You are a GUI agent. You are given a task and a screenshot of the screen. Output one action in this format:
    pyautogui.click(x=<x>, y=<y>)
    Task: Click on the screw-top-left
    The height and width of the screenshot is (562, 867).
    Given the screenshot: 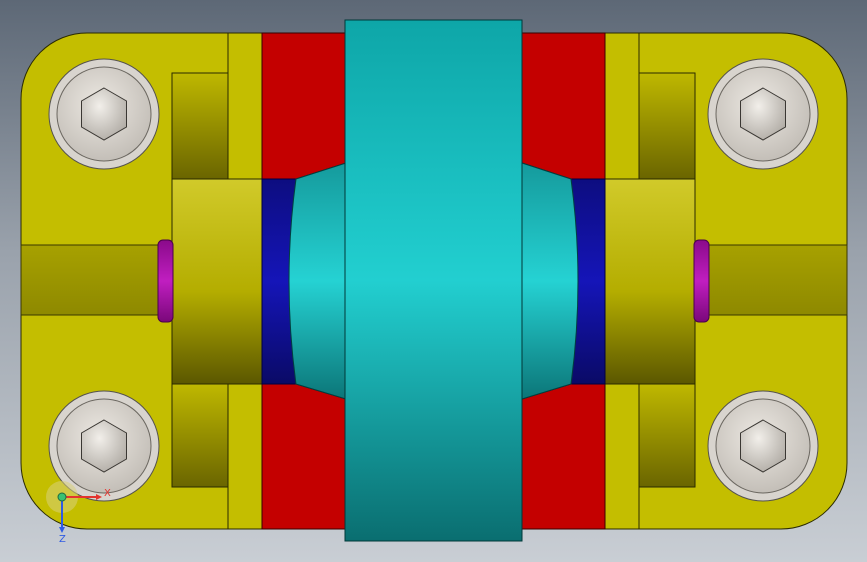 What is the action you would take?
    pyautogui.click(x=104, y=114)
    